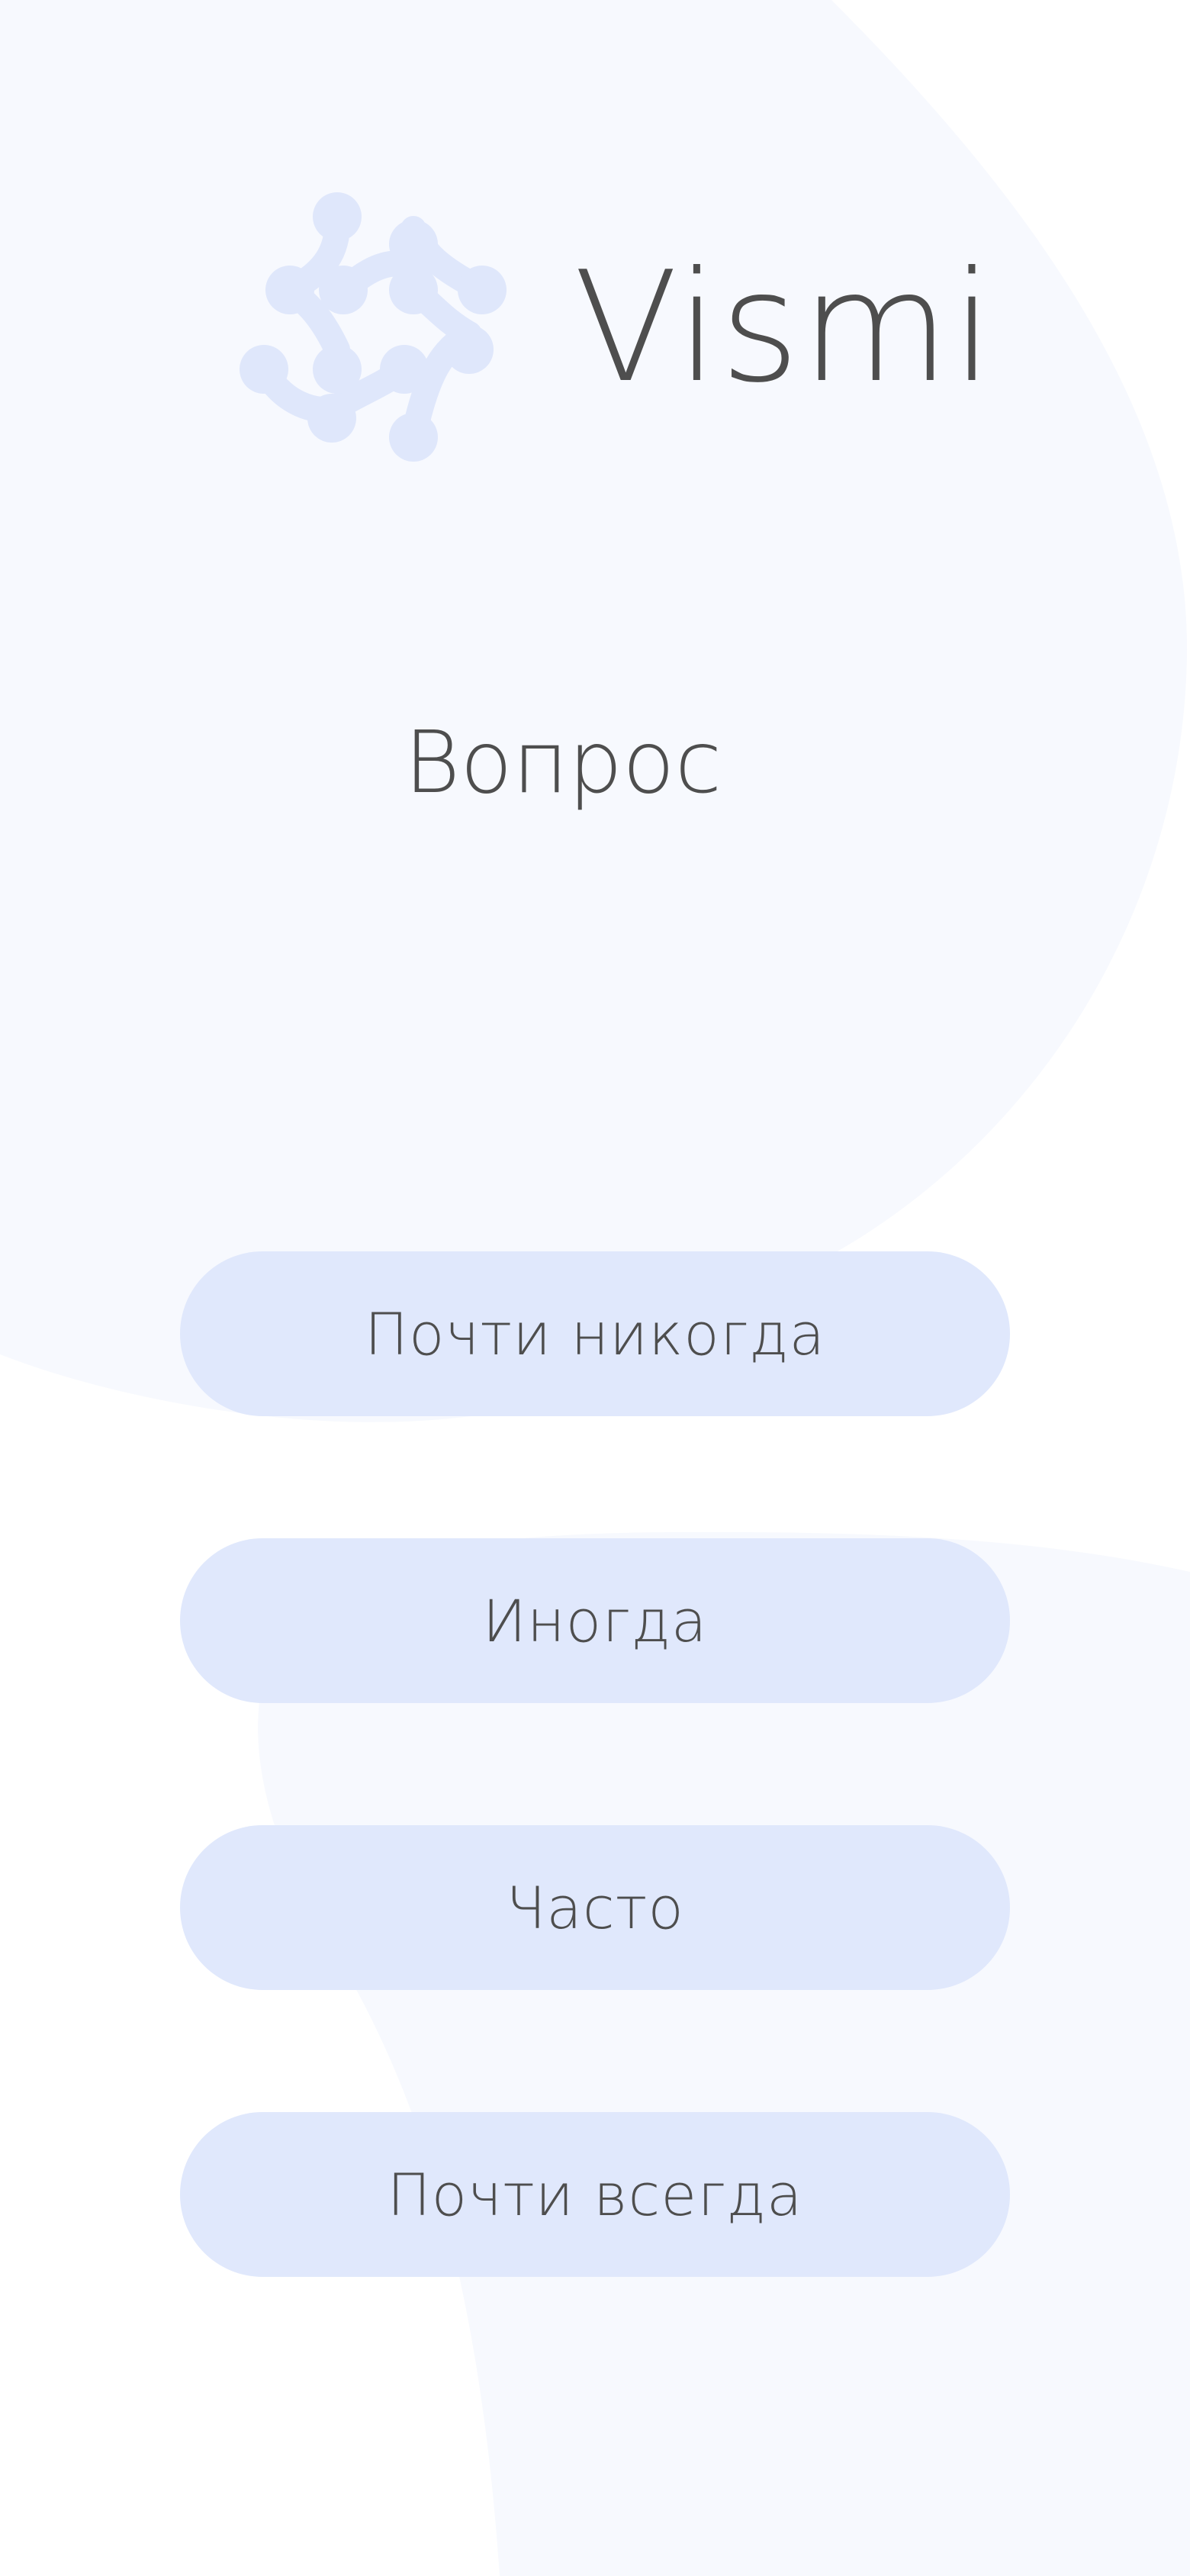 The width and height of the screenshot is (1190, 2576). What do you see at coordinates (595, 1620) in the screenshot?
I see `answer-sometimes-button: Иногда` at bounding box center [595, 1620].